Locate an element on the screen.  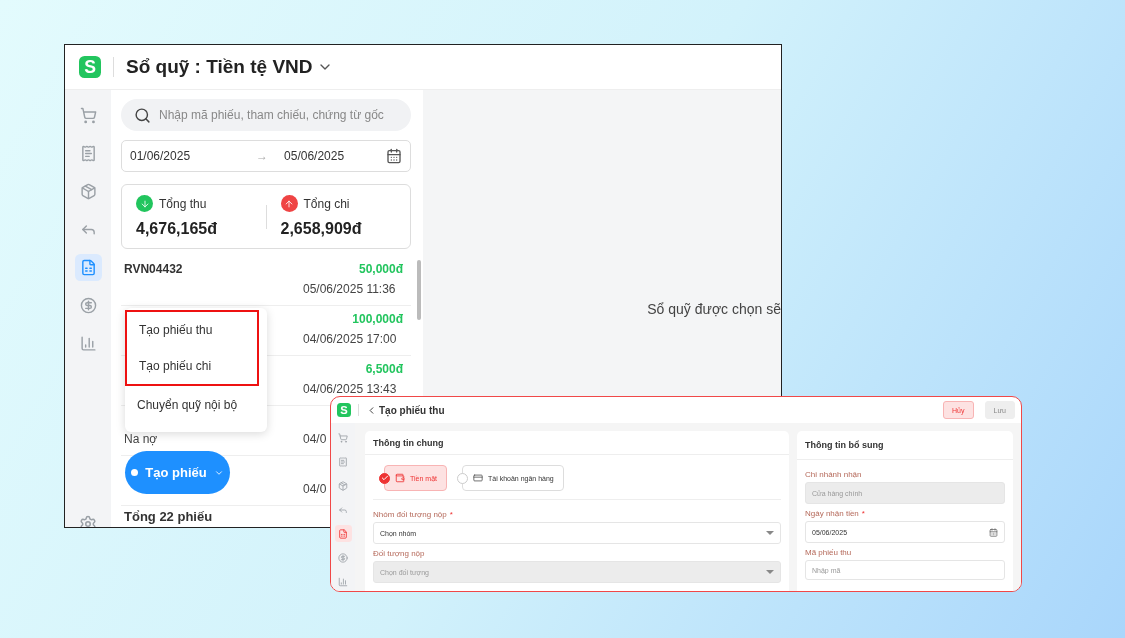
menu-item: Tạo phiếu chi is located at coordinates (192, 367).